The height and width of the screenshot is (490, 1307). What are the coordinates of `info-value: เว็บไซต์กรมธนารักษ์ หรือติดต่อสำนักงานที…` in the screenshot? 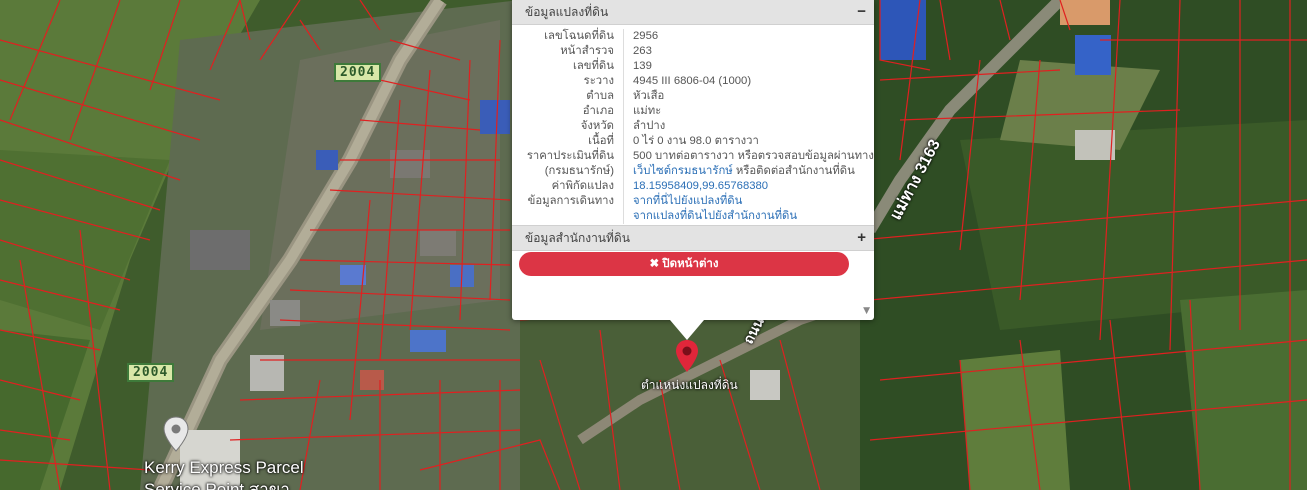 It's located at (739, 171).